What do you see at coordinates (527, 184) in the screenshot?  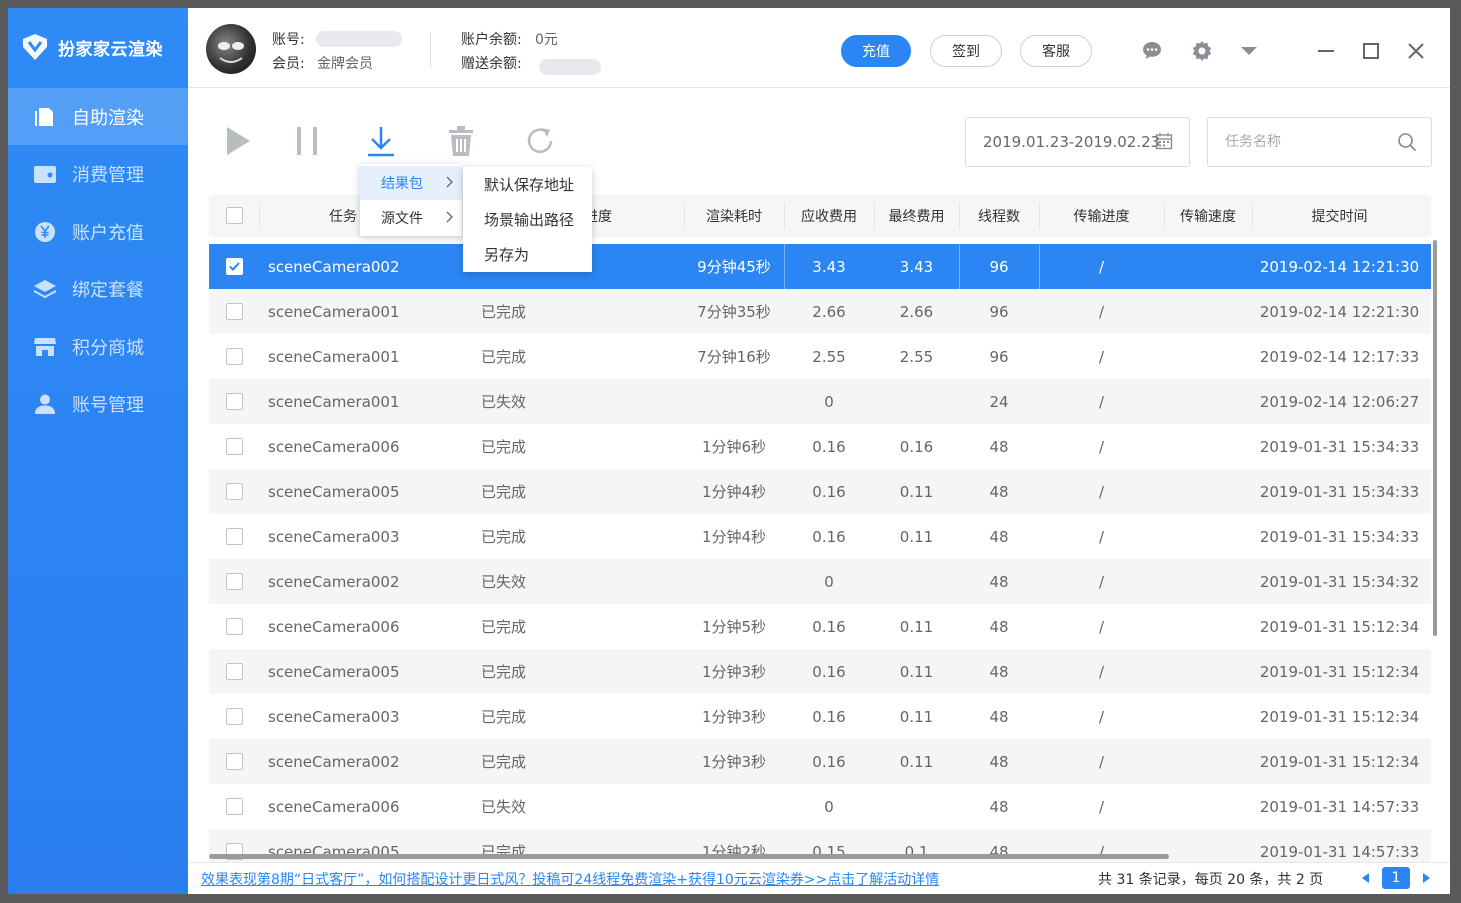 I see `submenu-default-save-path: 默认保存地址` at bounding box center [527, 184].